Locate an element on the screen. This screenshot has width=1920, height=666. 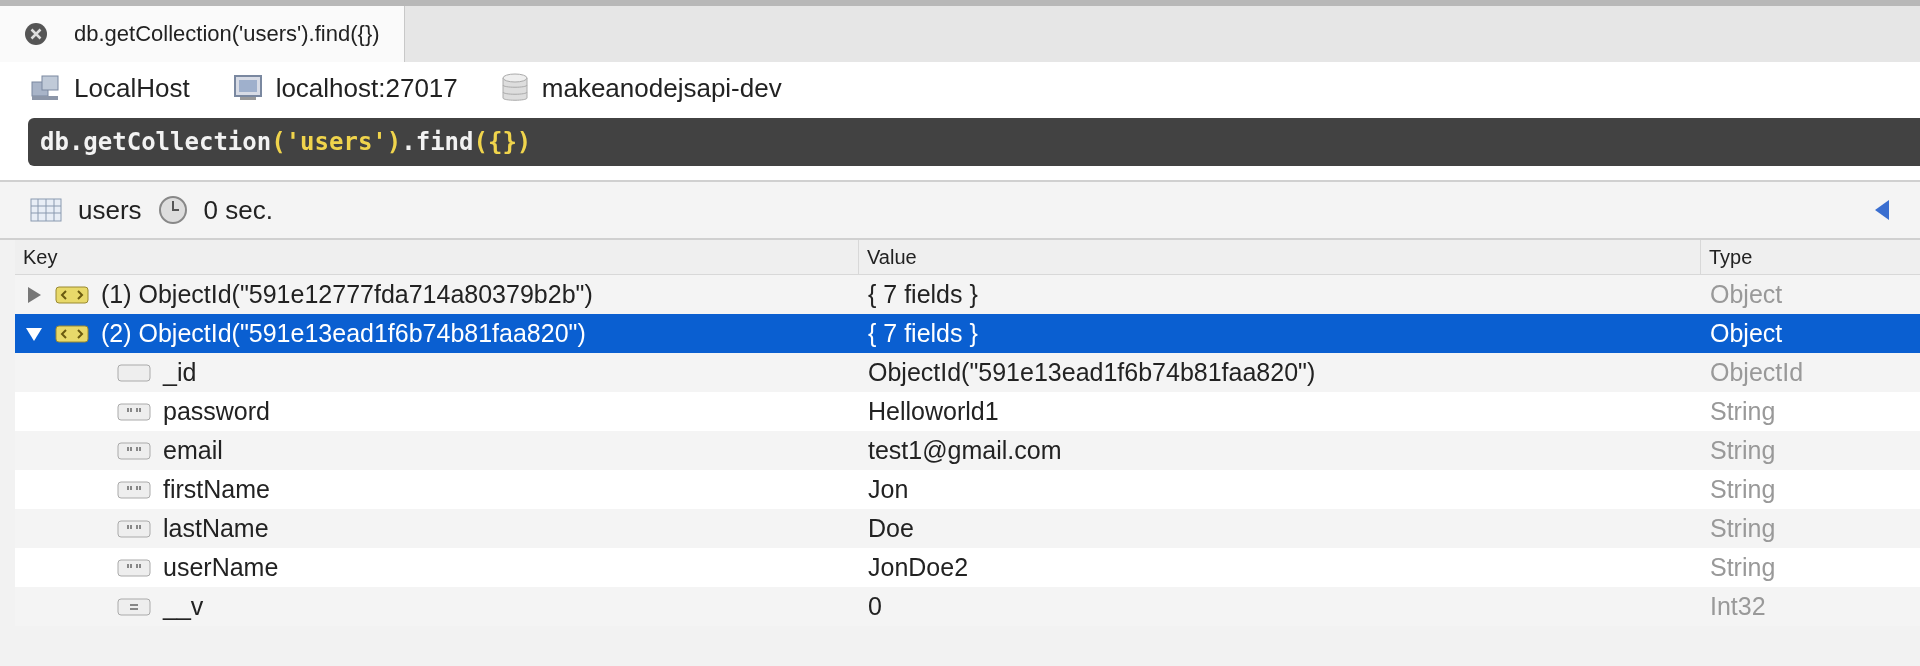
column-header: Key is located at coordinates (436, 257).